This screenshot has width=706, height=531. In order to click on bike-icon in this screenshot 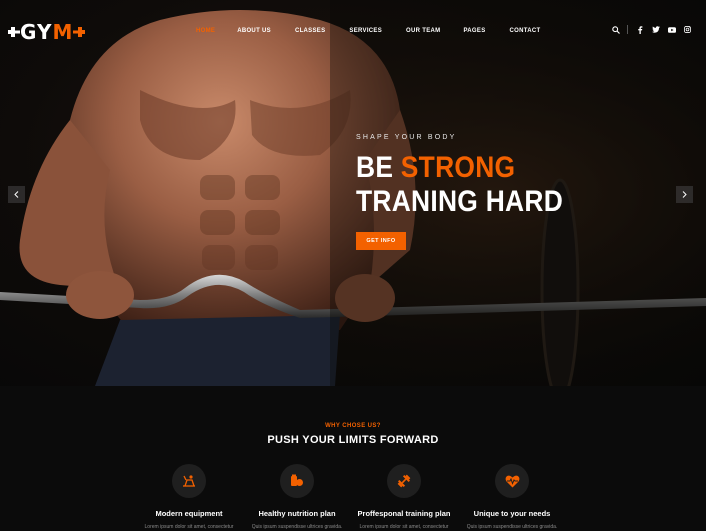, I will do `click(189, 481)`.